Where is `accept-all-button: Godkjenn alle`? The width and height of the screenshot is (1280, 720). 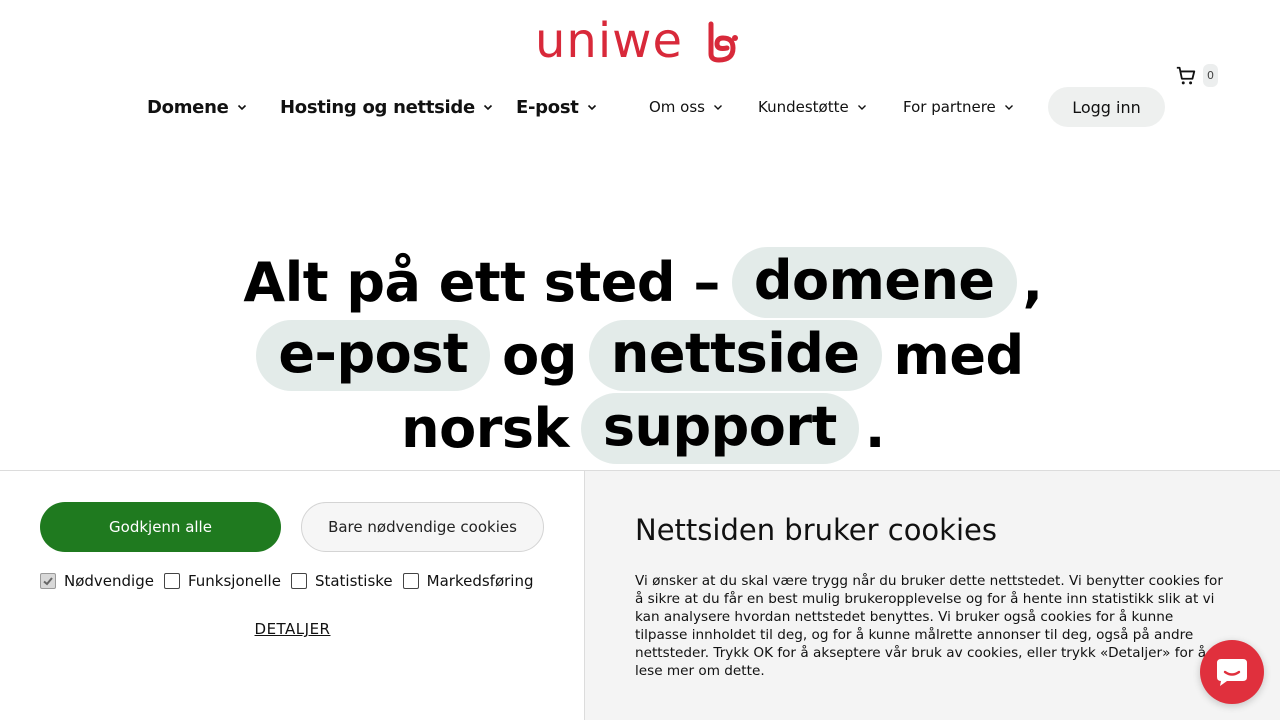 accept-all-button: Godkjenn alle is located at coordinates (160, 527).